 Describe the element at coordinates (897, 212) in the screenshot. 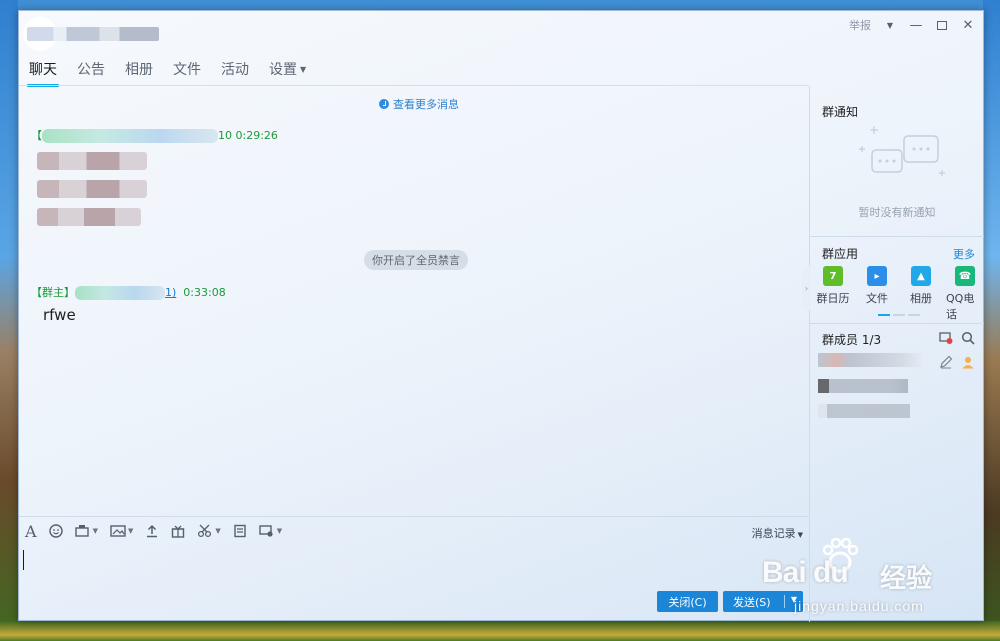

I see `empty-notice-text: 暂时没有新通知` at that location.